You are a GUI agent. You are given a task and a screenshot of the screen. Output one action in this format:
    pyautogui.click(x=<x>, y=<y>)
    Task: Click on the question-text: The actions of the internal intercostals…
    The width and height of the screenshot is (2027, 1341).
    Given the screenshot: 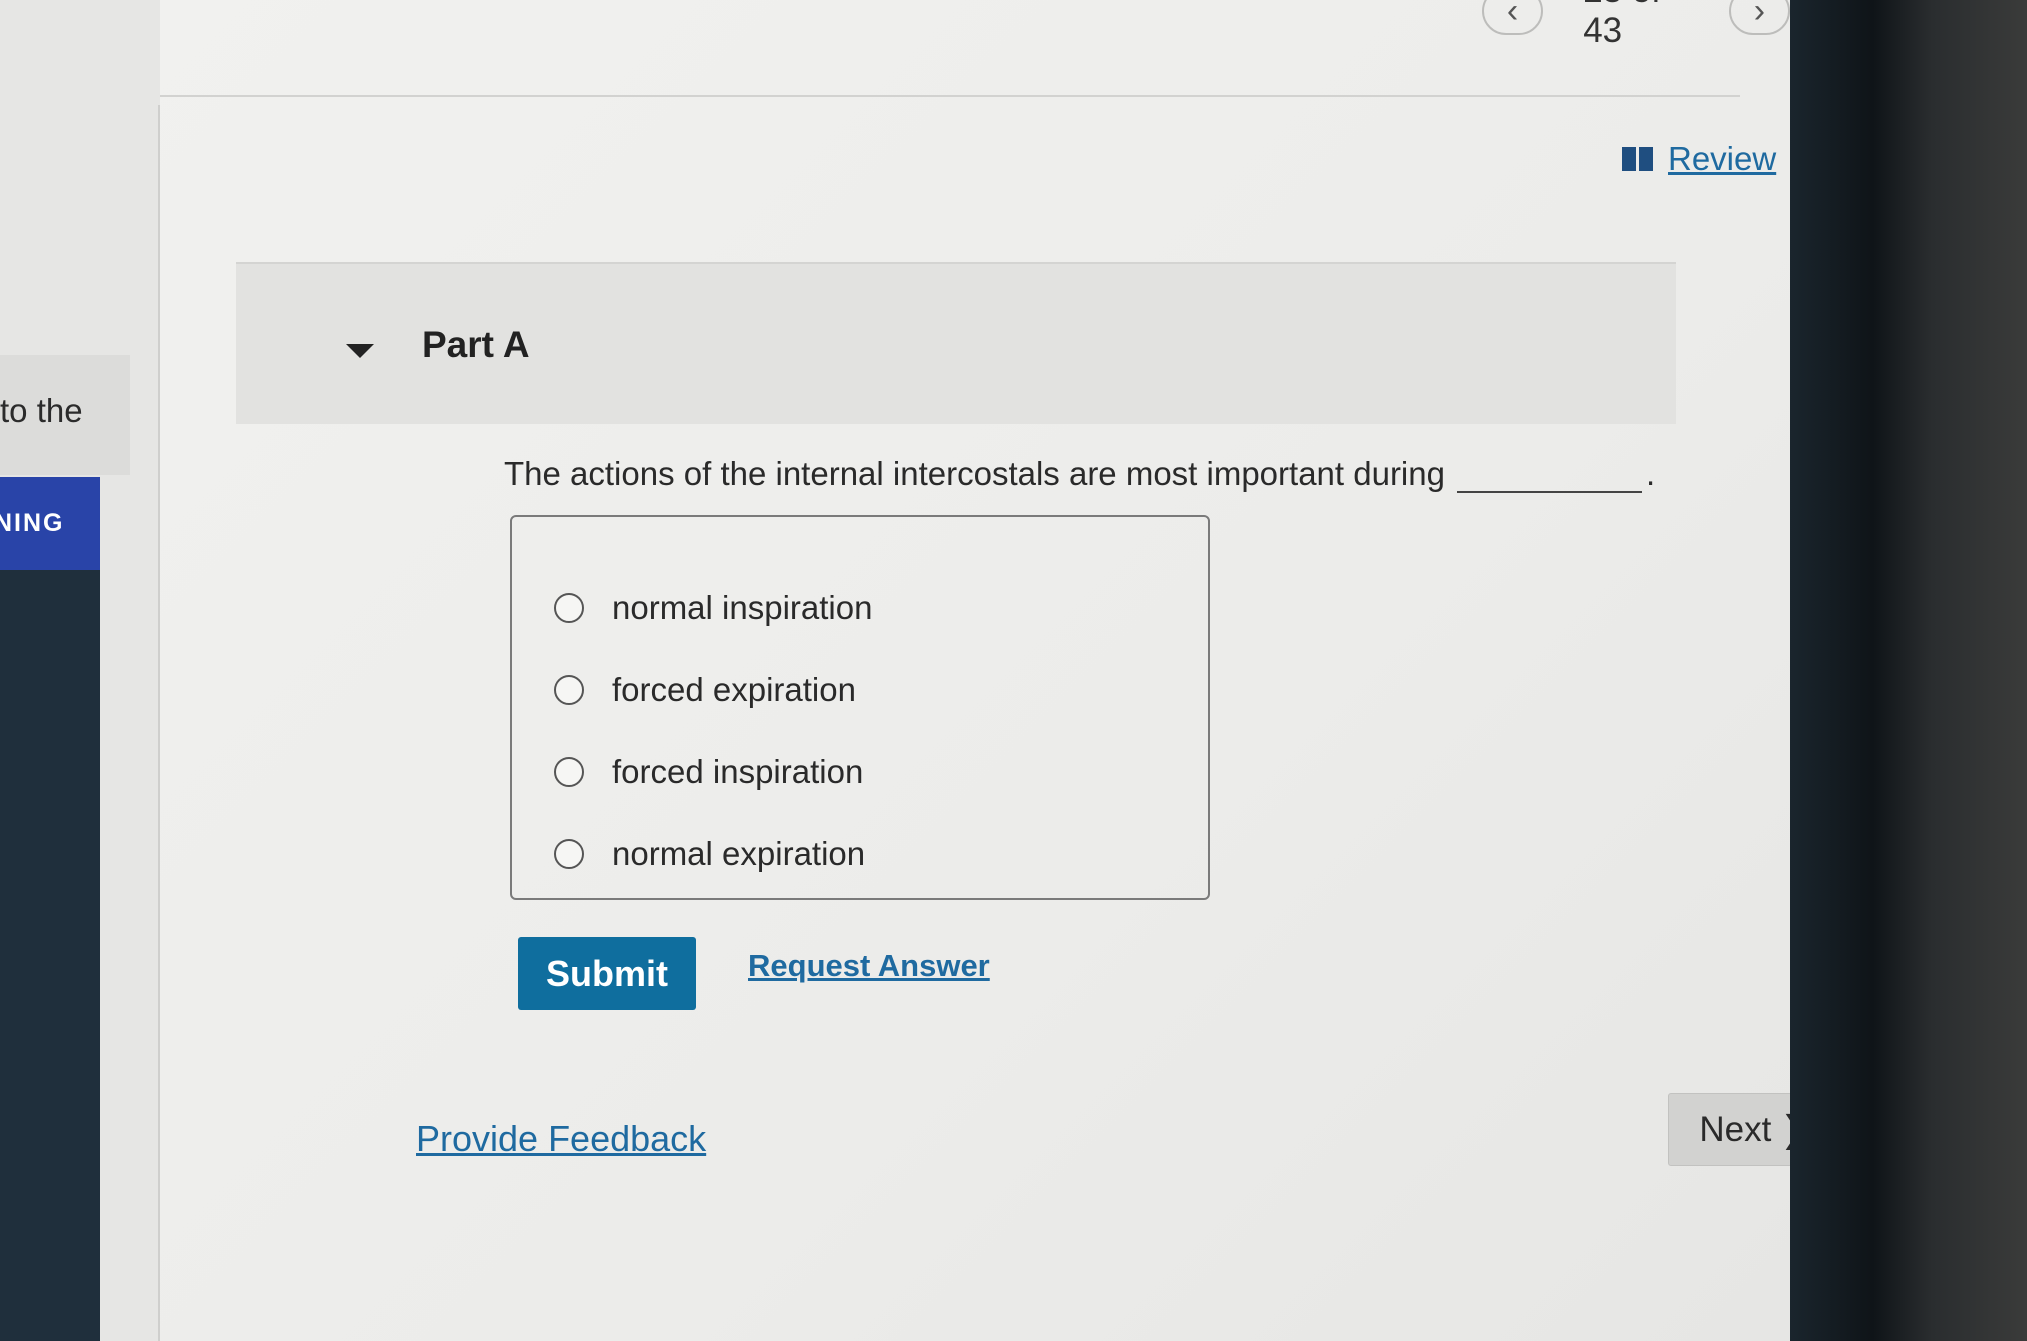 What is the action you would take?
    pyautogui.click(x=1079, y=474)
    